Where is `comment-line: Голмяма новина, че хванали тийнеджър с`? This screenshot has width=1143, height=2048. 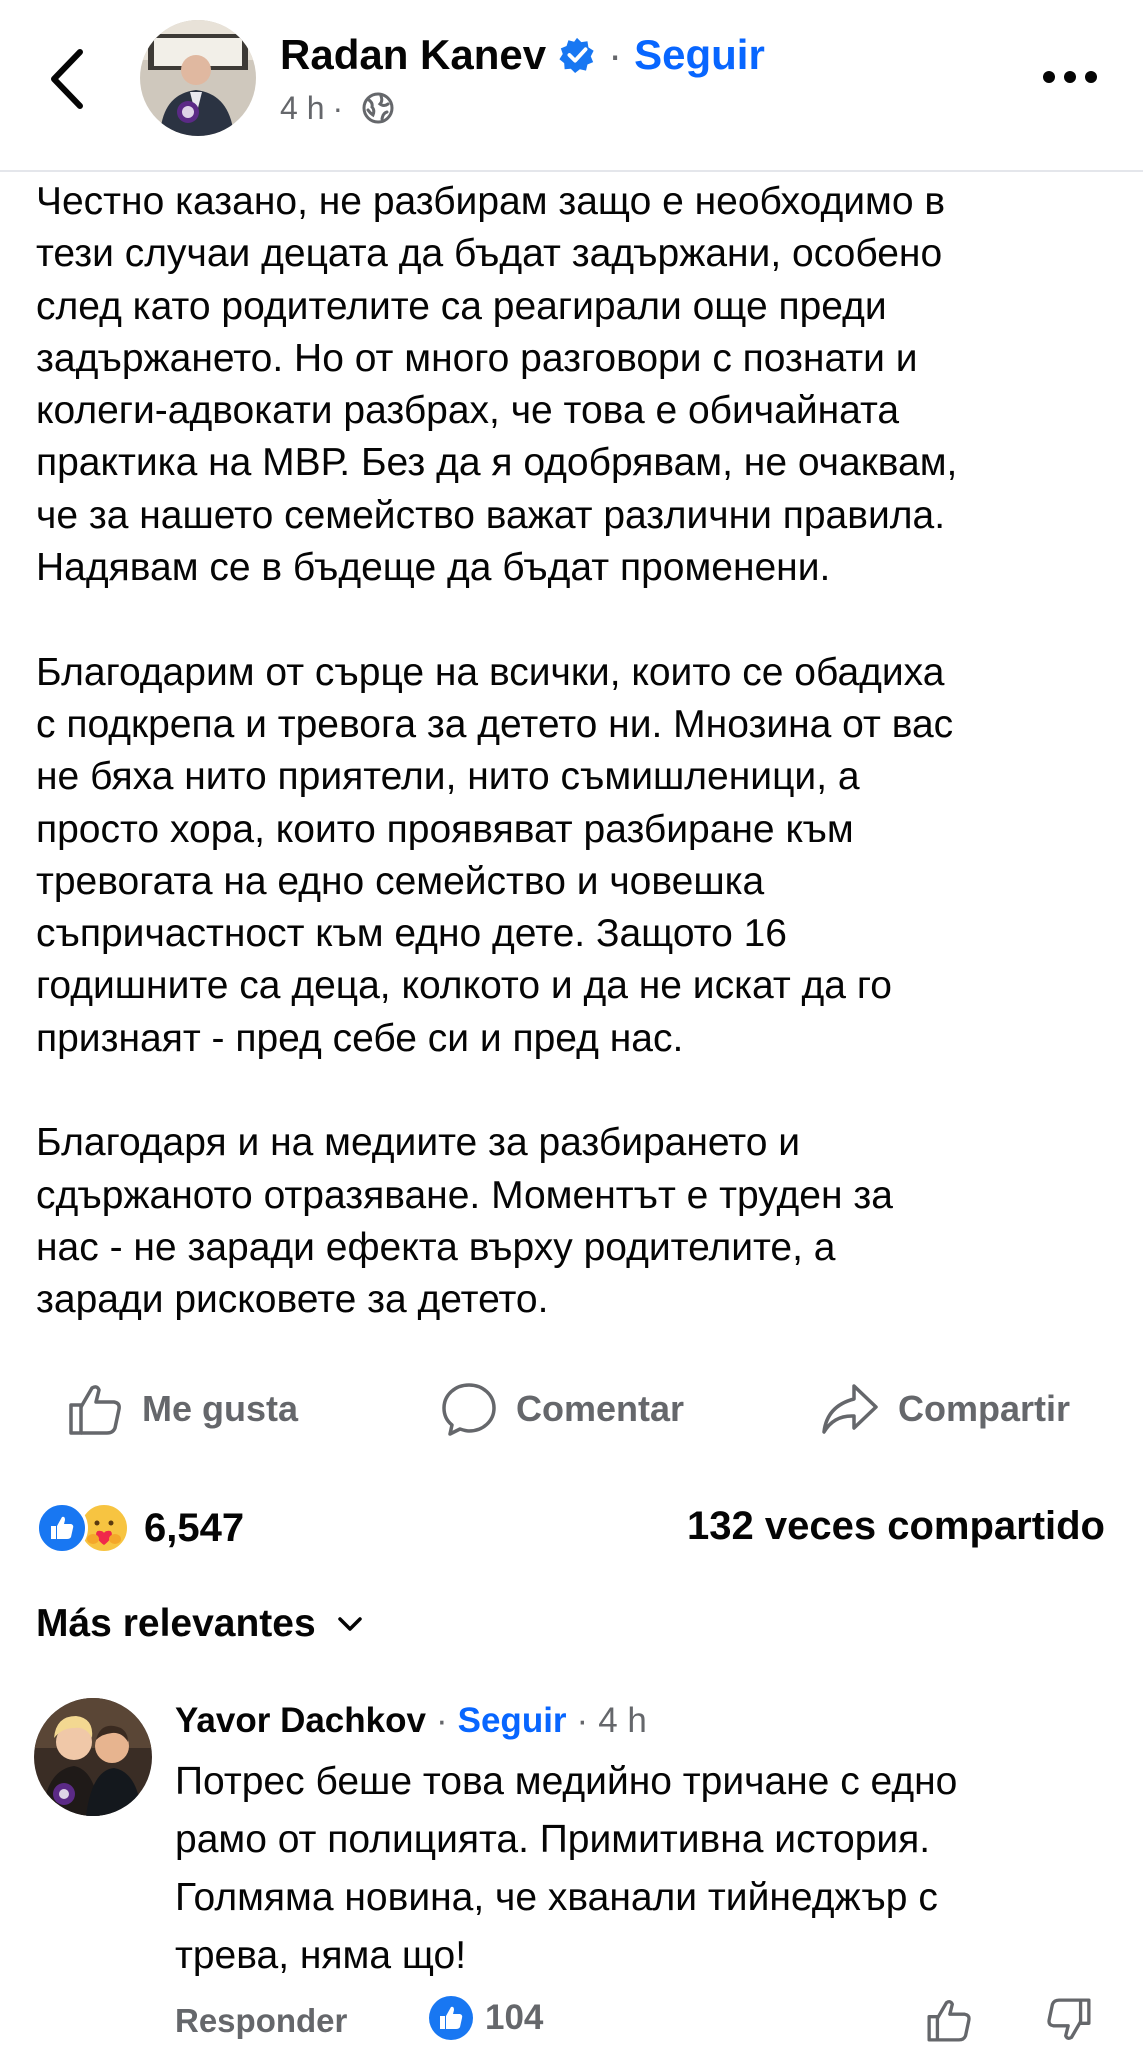 comment-line: Голмяма новина, че хванали тийнеджър с is located at coordinates (556, 1897).